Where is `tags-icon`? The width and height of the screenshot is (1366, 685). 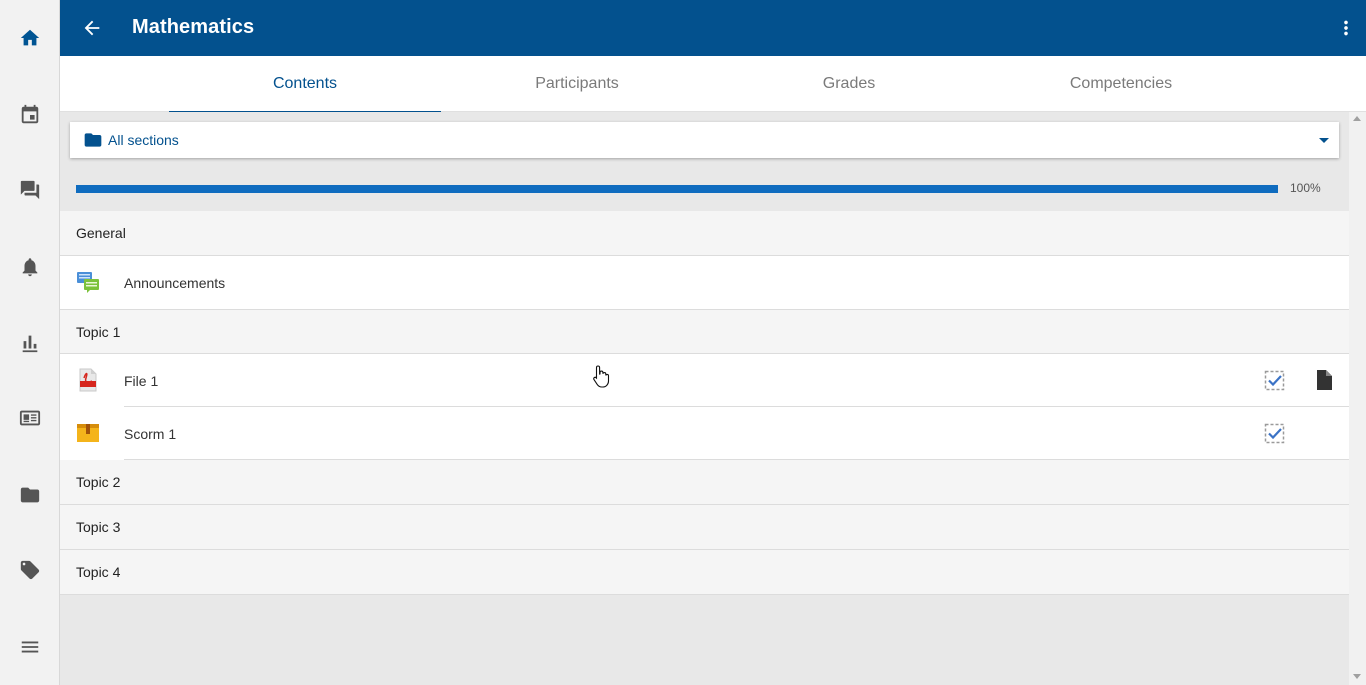 tags-icon is located at coordinates (30, 570).